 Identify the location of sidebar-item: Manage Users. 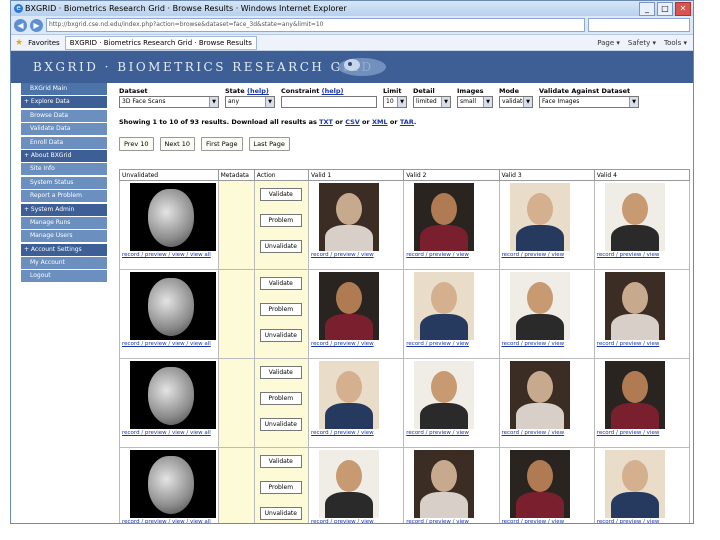
(64, 236).